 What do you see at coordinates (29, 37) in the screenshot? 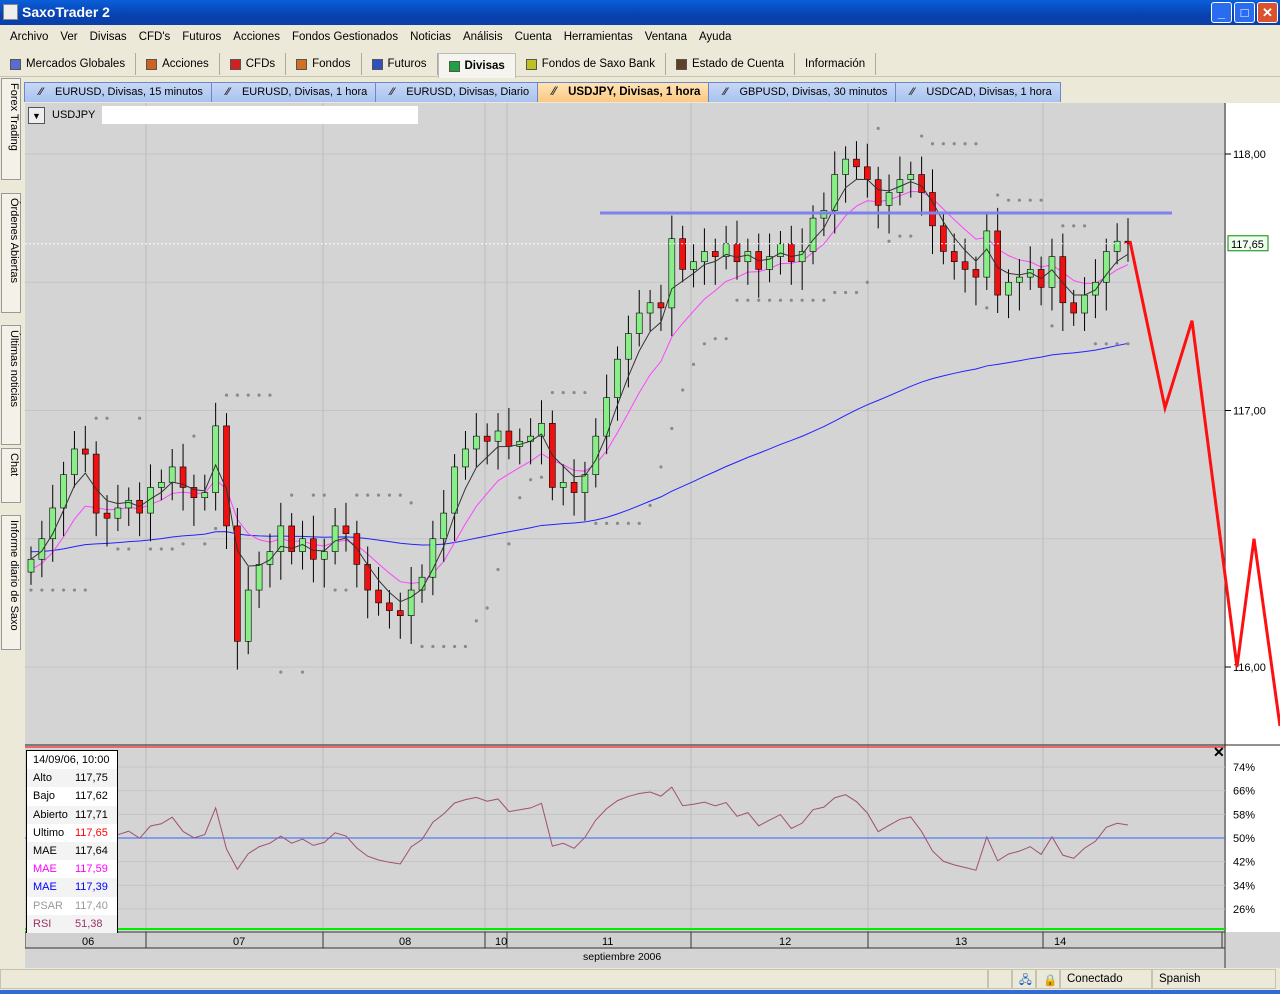
I see `menu-archivo: Archivo` at bounding box center [29, 37].